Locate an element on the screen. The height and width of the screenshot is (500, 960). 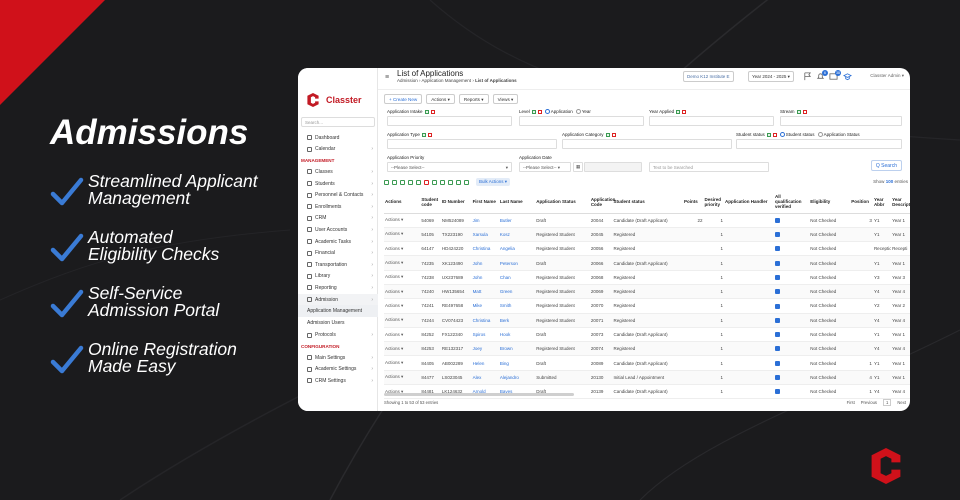
column-header: Desired priority is located at coordinates (713, 202).